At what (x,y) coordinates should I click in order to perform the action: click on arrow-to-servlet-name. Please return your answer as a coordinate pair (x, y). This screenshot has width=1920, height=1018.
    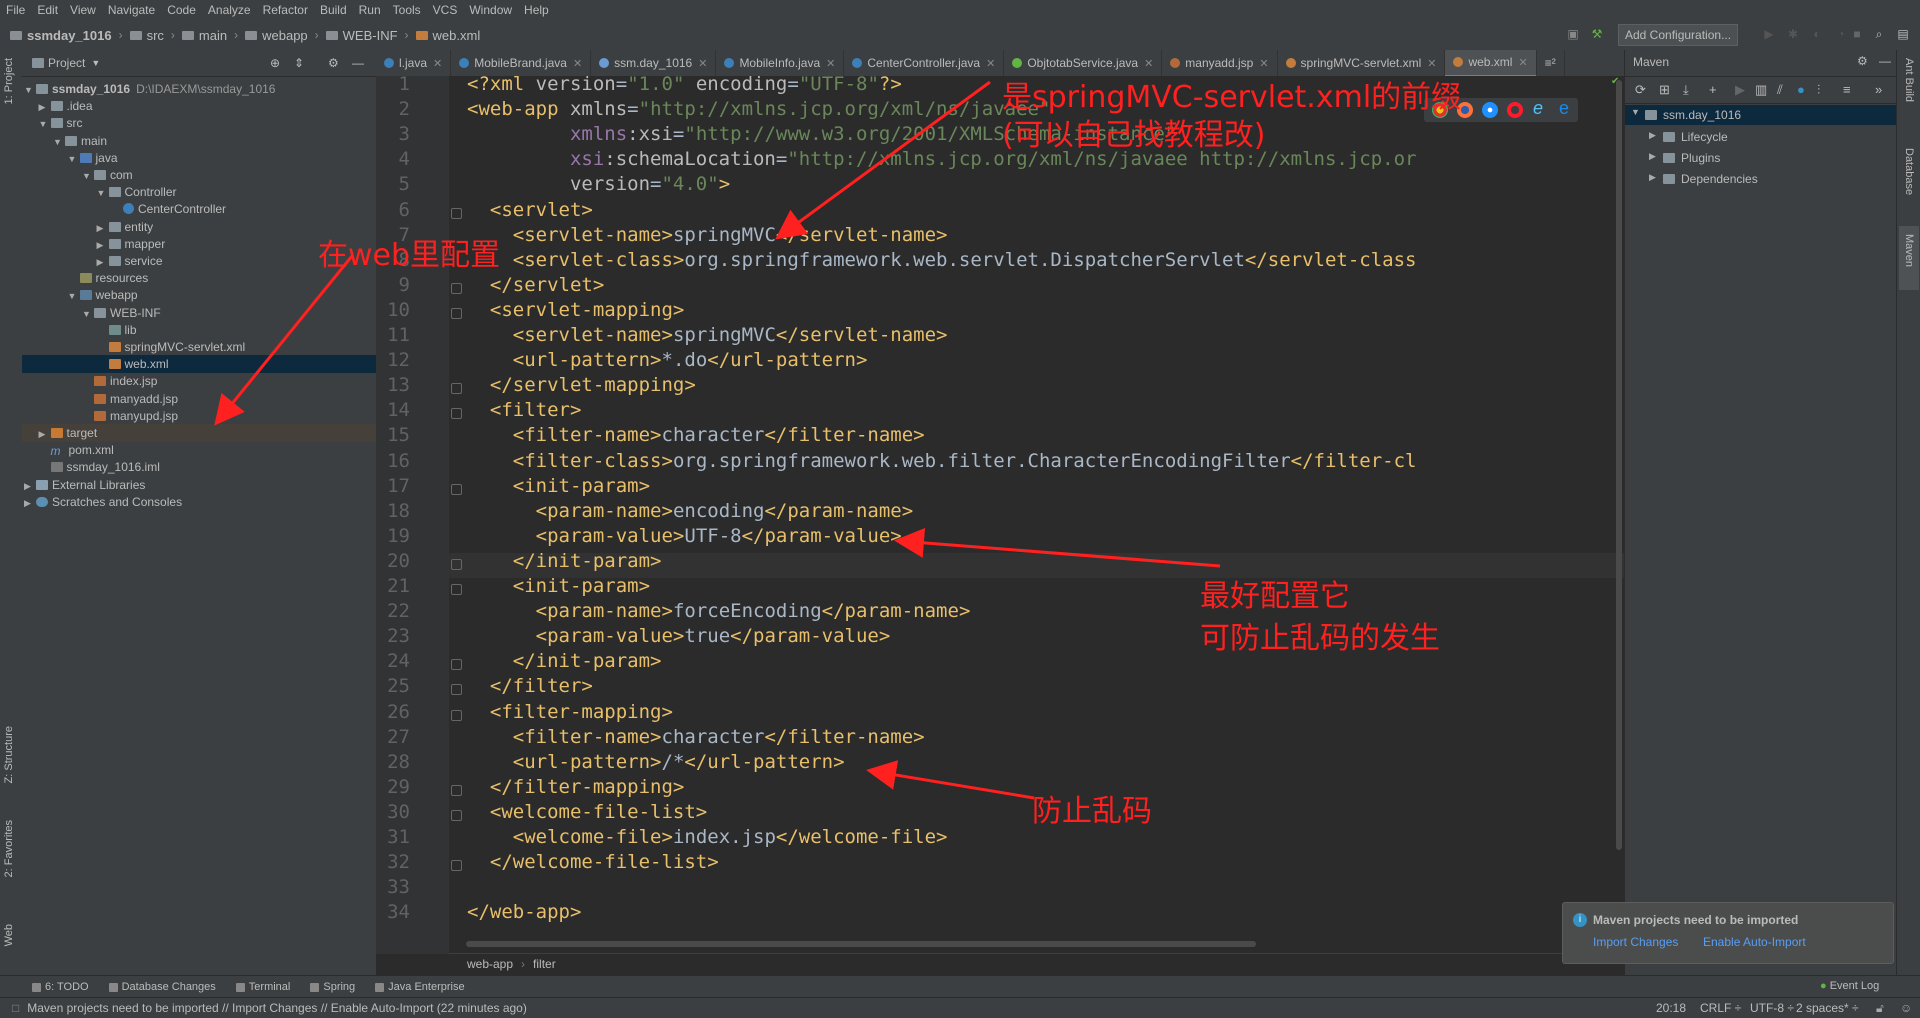
    Looking at the image, I should click on (883, 160).